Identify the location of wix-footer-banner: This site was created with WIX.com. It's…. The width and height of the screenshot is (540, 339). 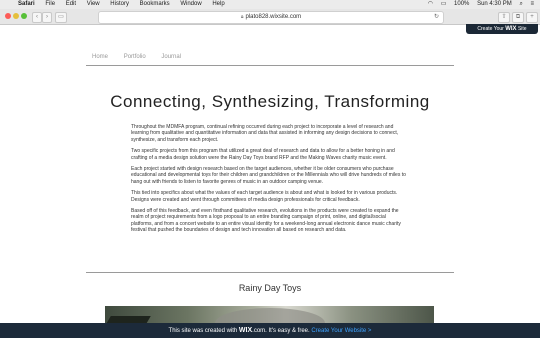
(270, 330).